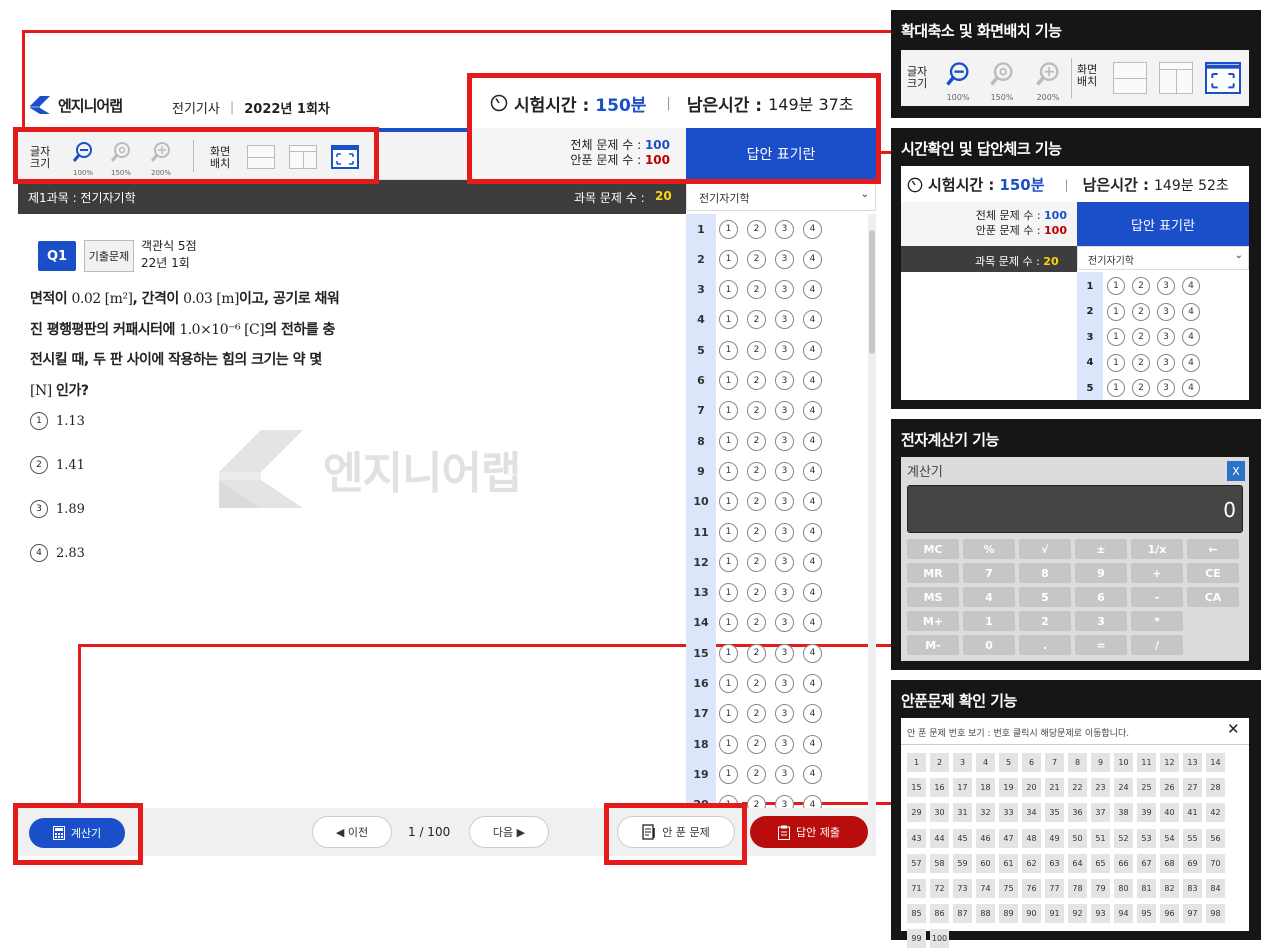 The image size is (1271, 950). What do you see at coordinates (1176, 78) in the screenshot?
I see `layout-cols-button` at bounding box center [1176, 78].